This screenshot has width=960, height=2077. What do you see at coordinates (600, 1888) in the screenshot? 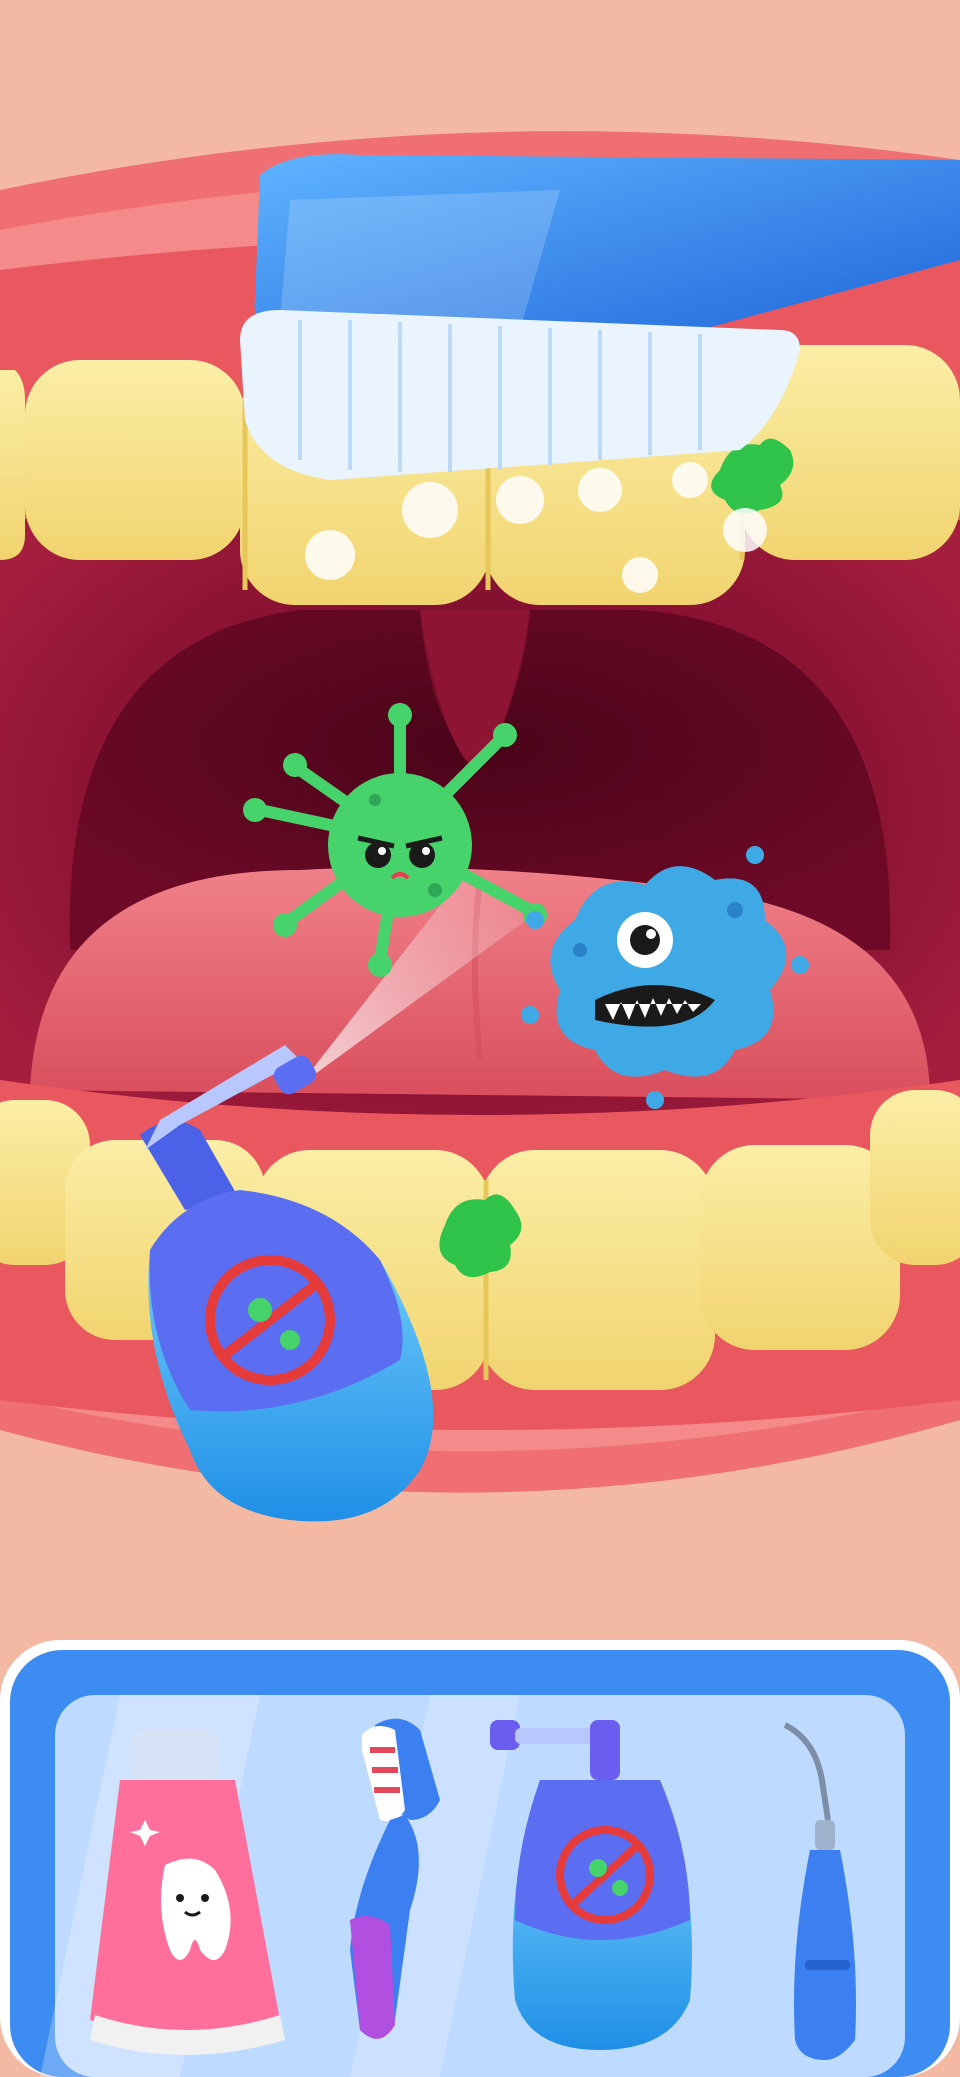
I see `tool-spray` at bounding box center [600, 1888].